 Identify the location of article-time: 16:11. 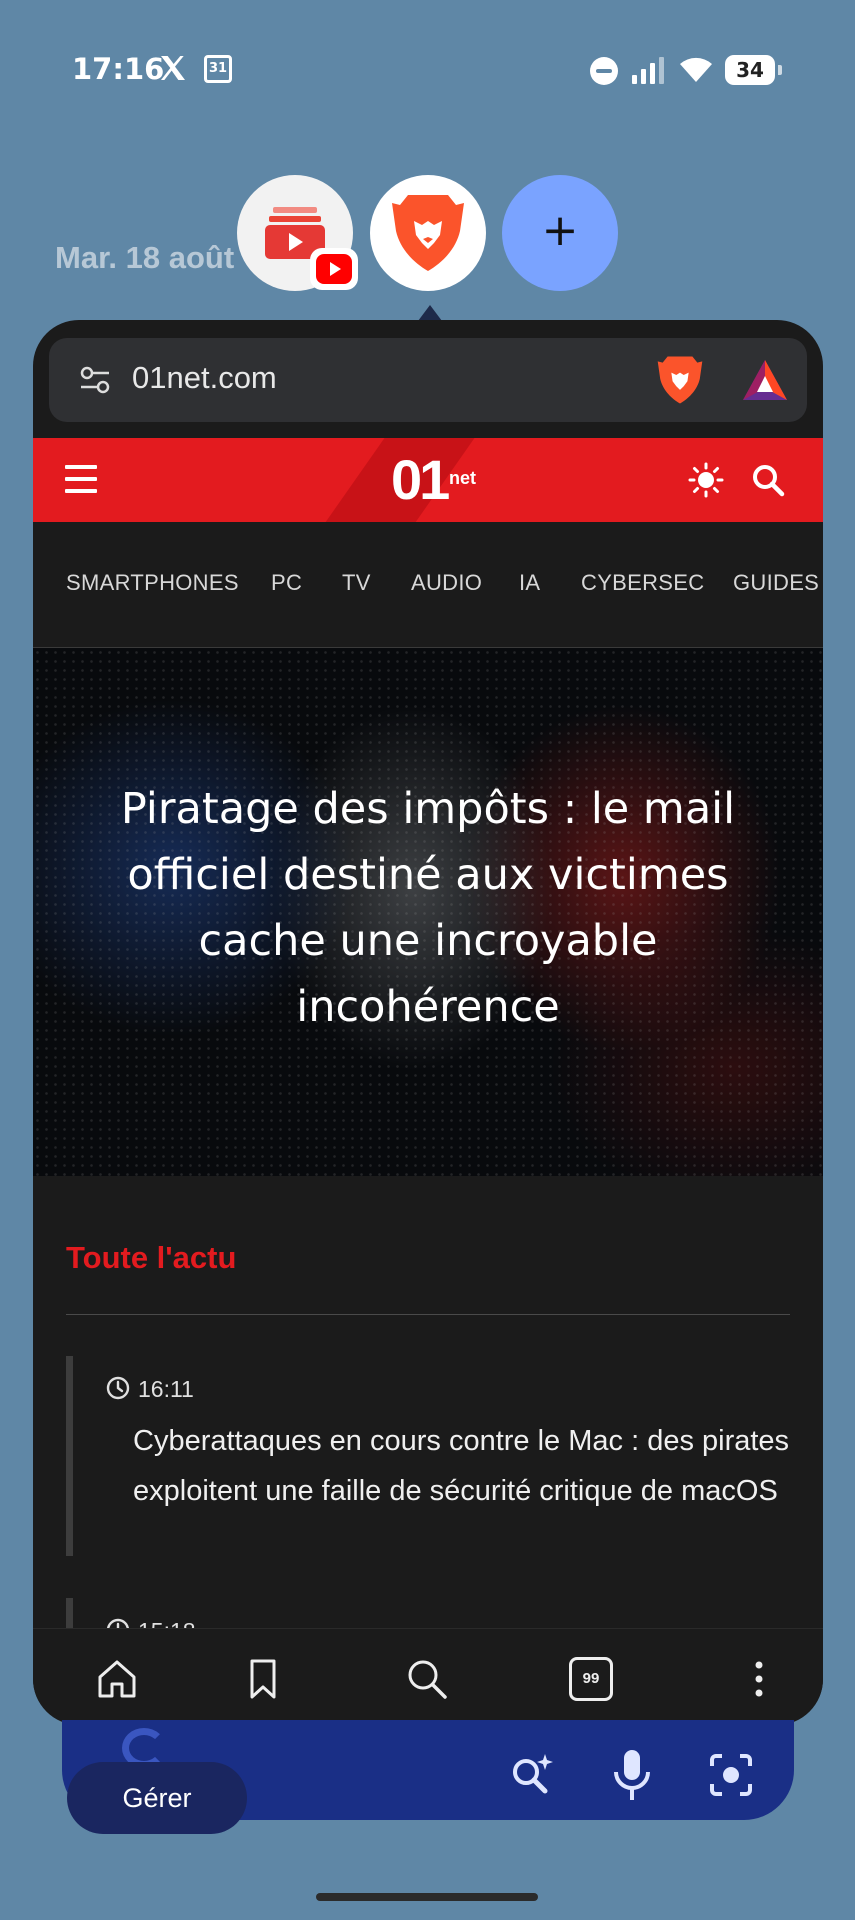
(166, 1389).